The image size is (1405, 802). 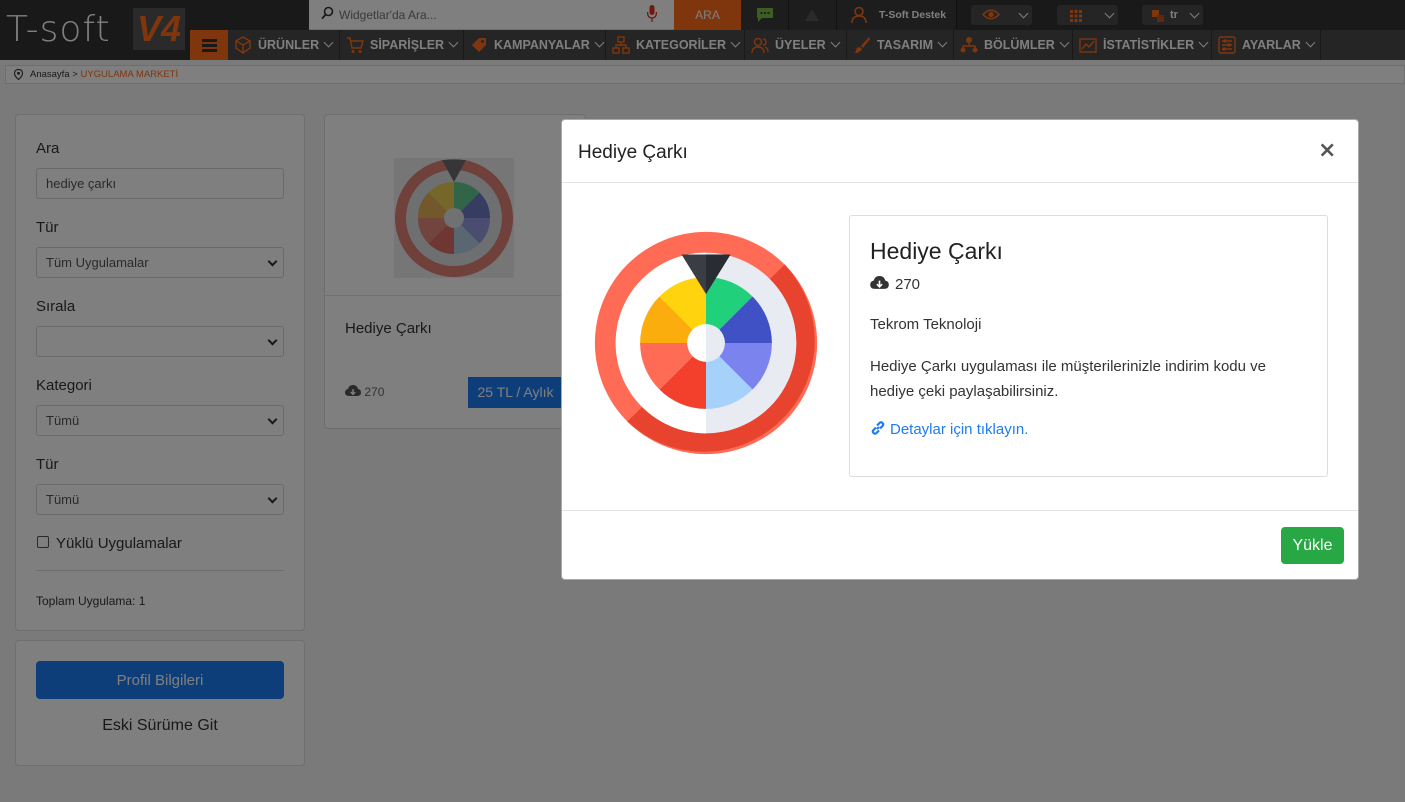 What do you see at coordinates (908, 284) in the screenshot?
I see `app-download-count: 270` at bounding box center [908, 284].